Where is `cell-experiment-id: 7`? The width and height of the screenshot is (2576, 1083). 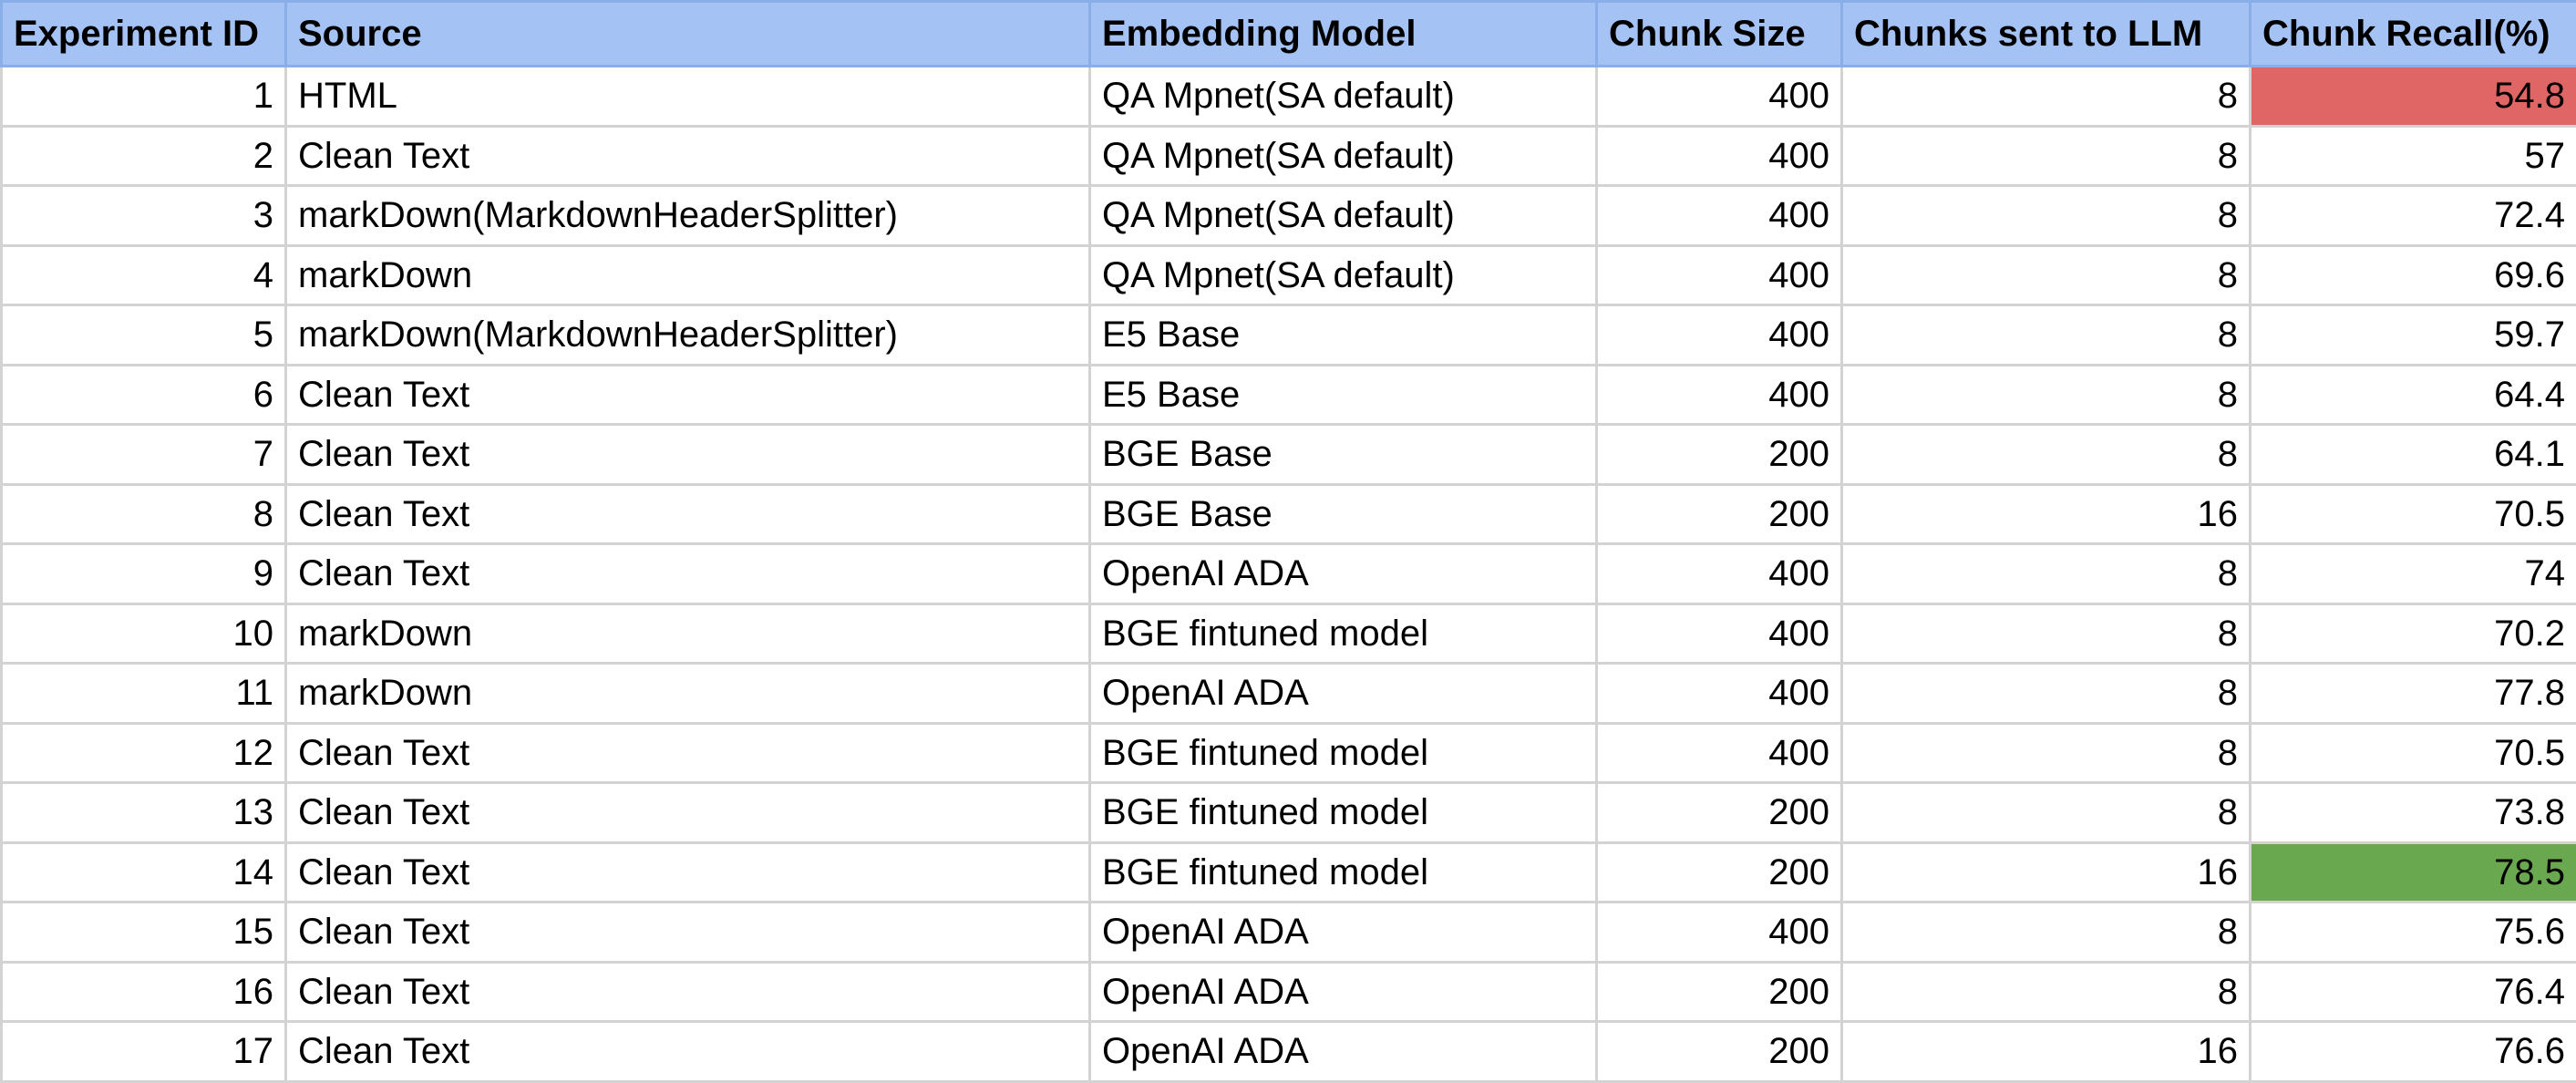 cell-experiment-id: 7 is located at coordinates (143, 454).